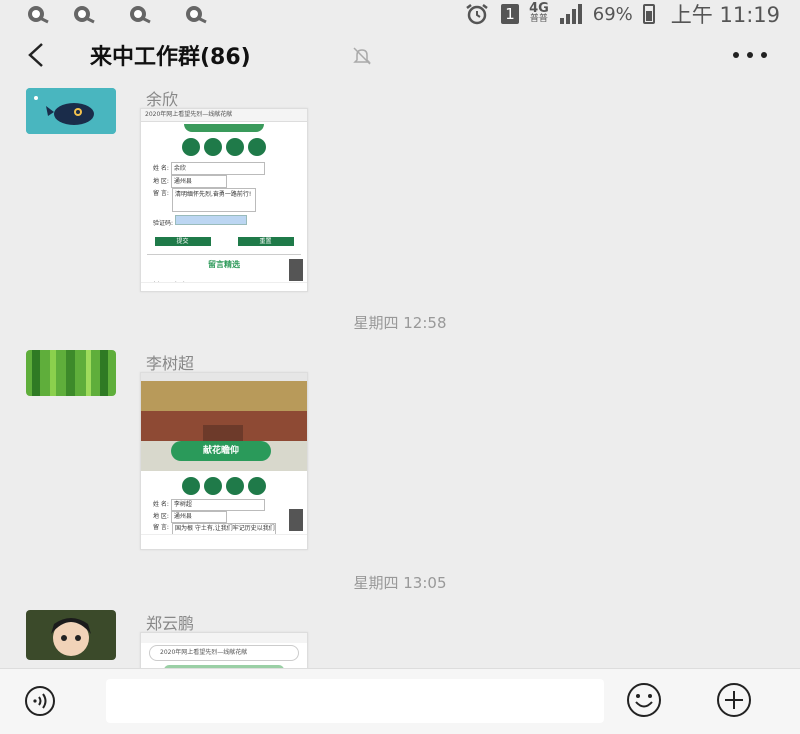  What do you see at coordinates (400, 583) in the screenshot?
I see `timestamp: 星期四 13:05` at bounding box center [400, 583].